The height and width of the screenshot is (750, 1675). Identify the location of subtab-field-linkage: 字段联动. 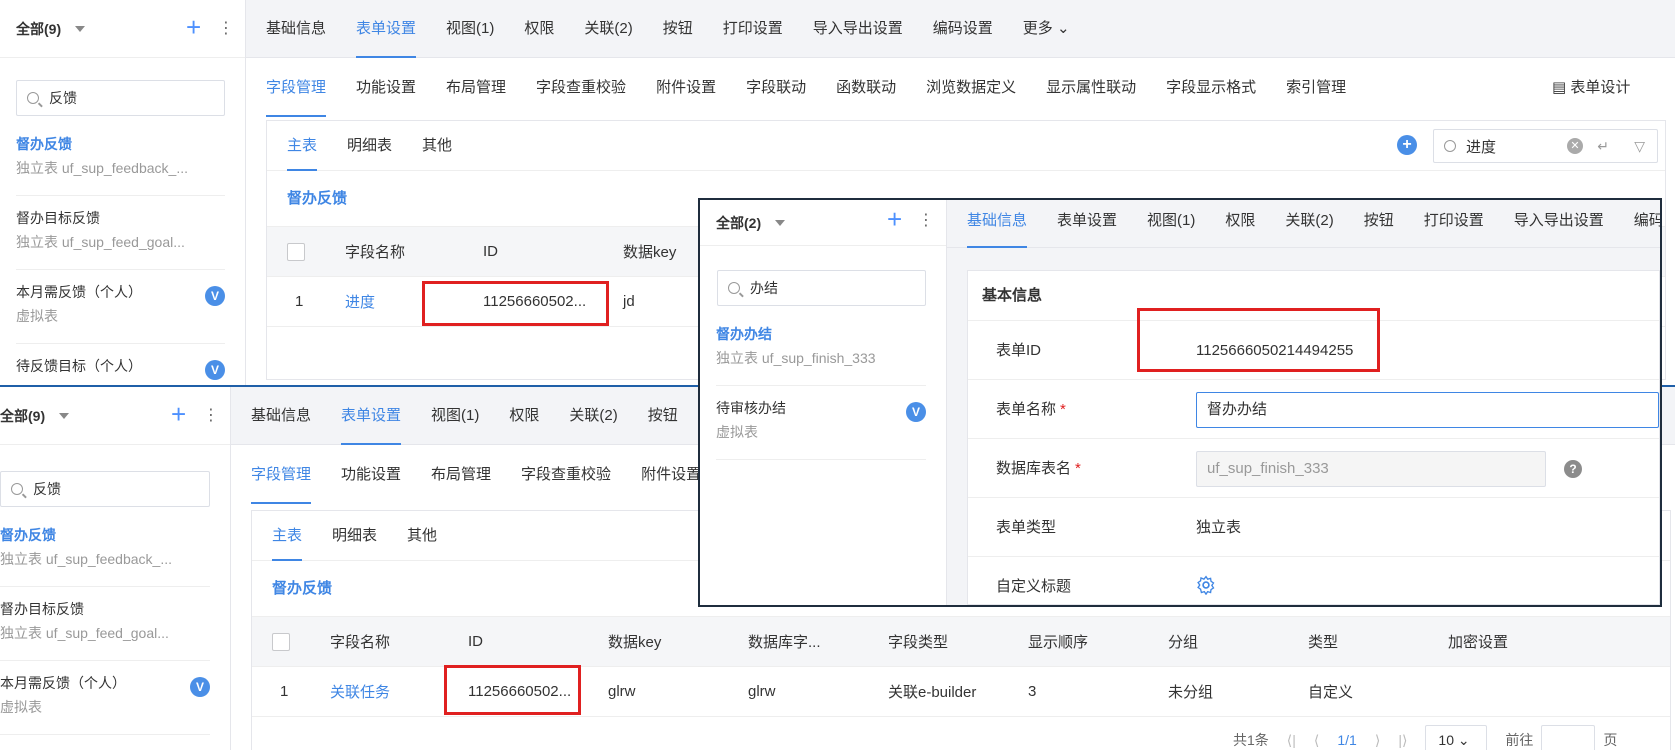
(776, 88).